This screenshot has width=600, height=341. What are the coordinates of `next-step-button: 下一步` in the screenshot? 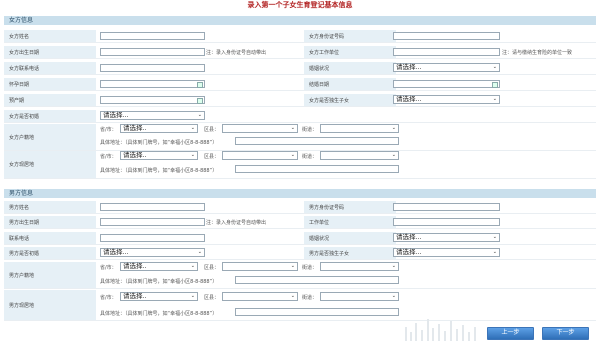 It's located at (565, 333).